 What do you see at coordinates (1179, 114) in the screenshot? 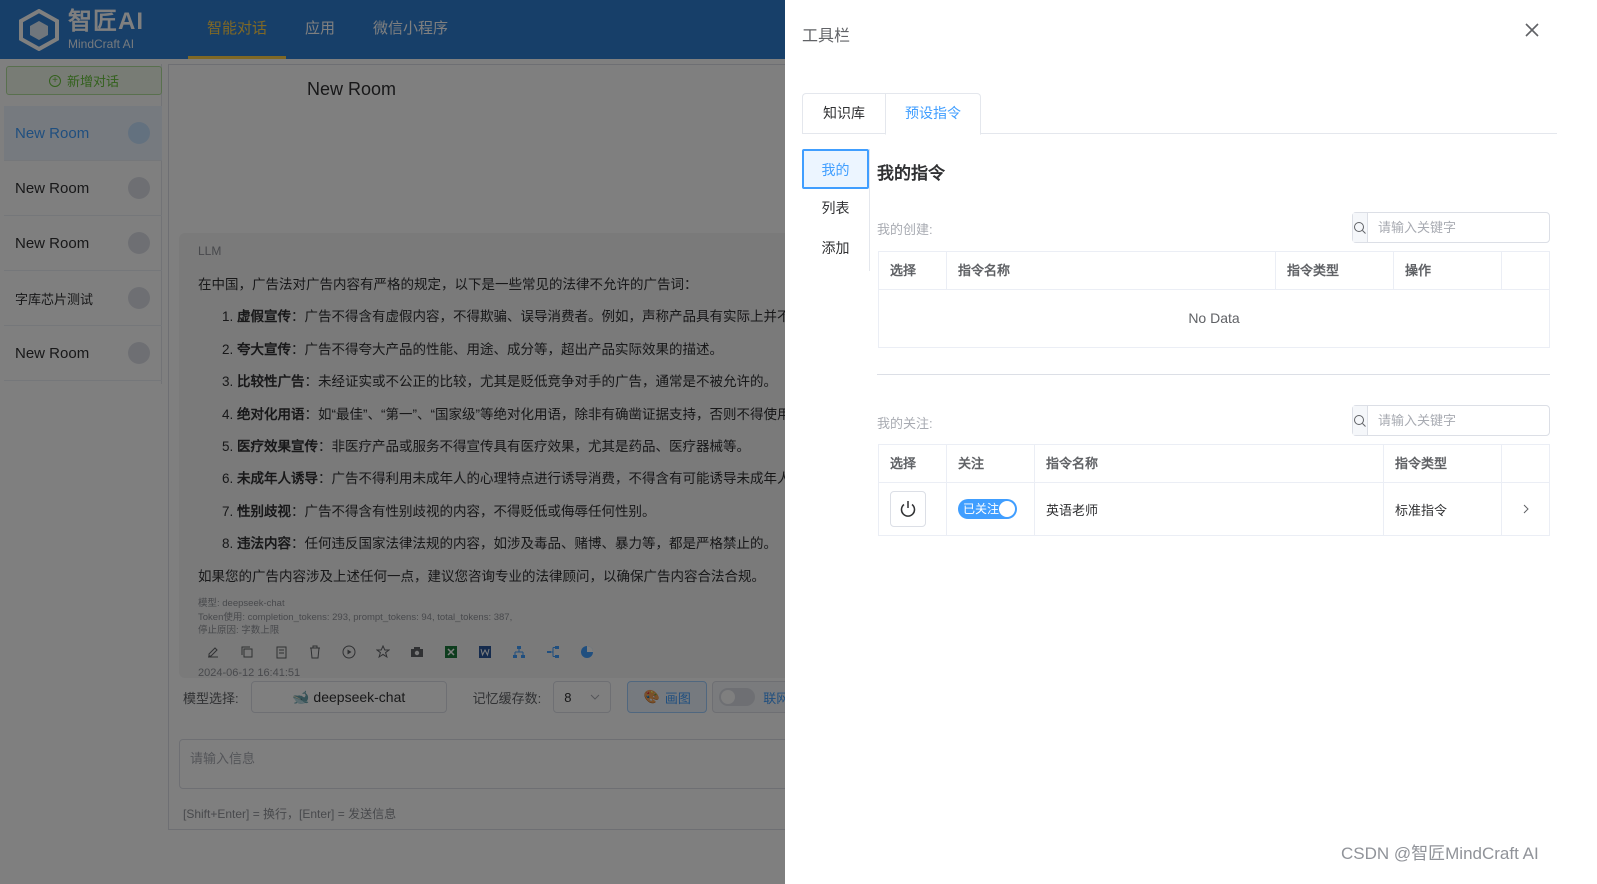
I see `drawer-tabs: 知识库 预设指令` at bounding box center [1179, 114].